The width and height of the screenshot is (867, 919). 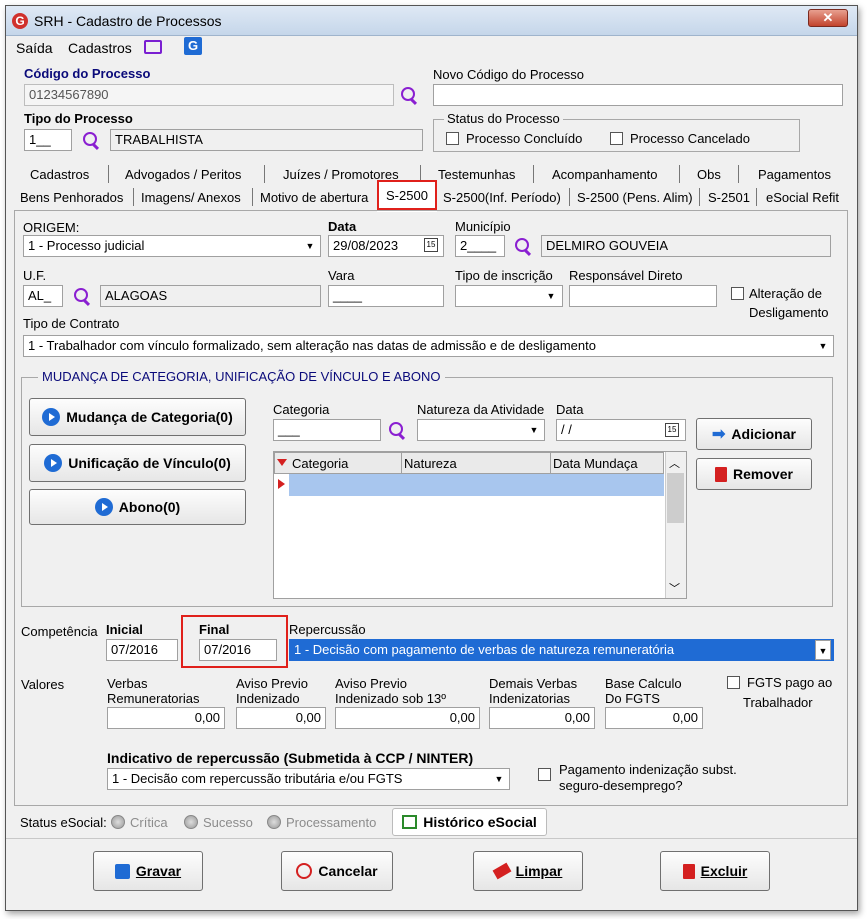 I want to click on mudanca-data-label: Data, so click(x=570, y=409).